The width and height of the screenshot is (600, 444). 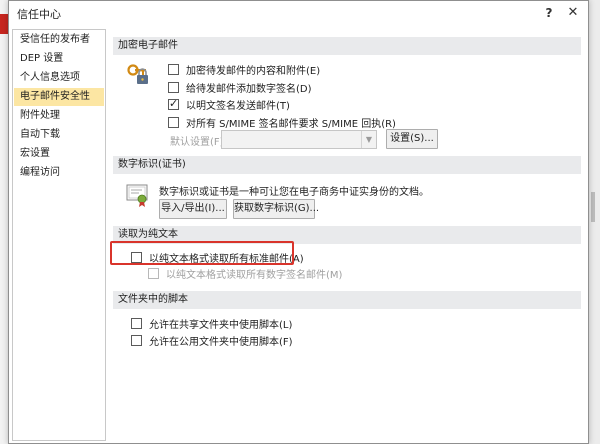 What do you see at coordinates (347, 165) in the screenshot?
I see `section-header-digital-id: 数字标识(证书)` at bounding box center [347, 165].